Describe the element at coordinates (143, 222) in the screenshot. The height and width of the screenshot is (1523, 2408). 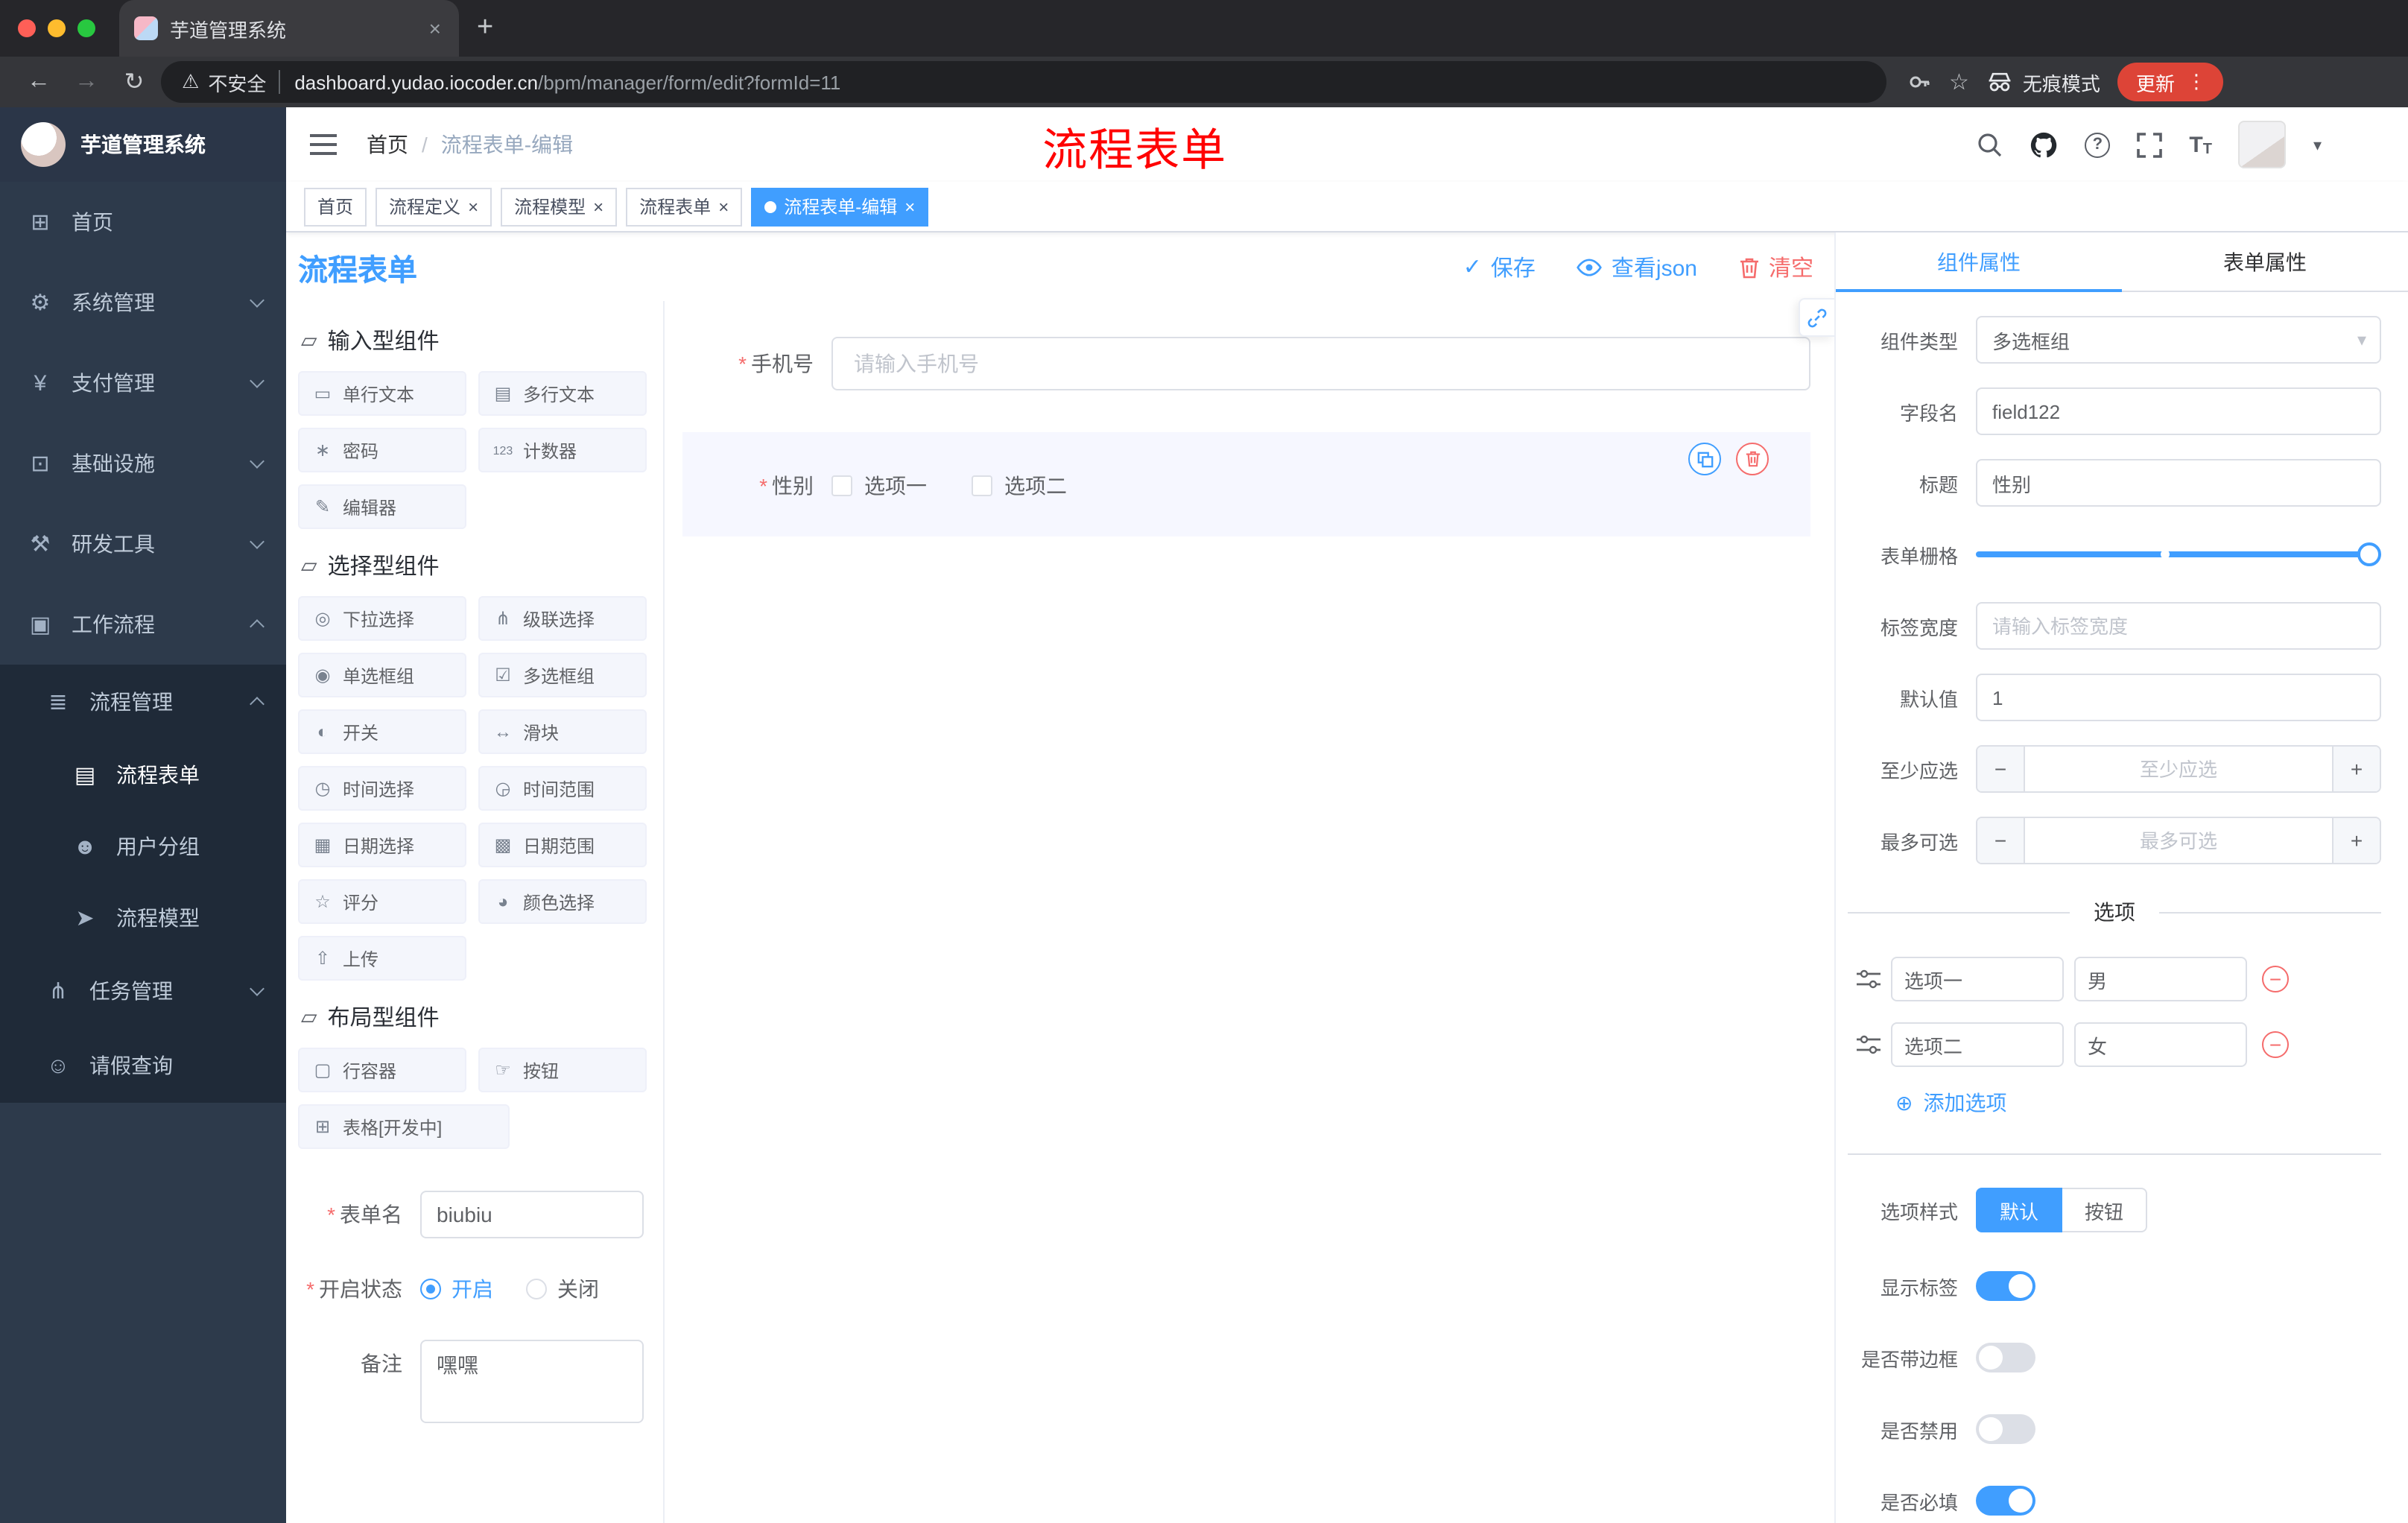
I see `sidebar-item-home: ⊞ 首页` at that location.